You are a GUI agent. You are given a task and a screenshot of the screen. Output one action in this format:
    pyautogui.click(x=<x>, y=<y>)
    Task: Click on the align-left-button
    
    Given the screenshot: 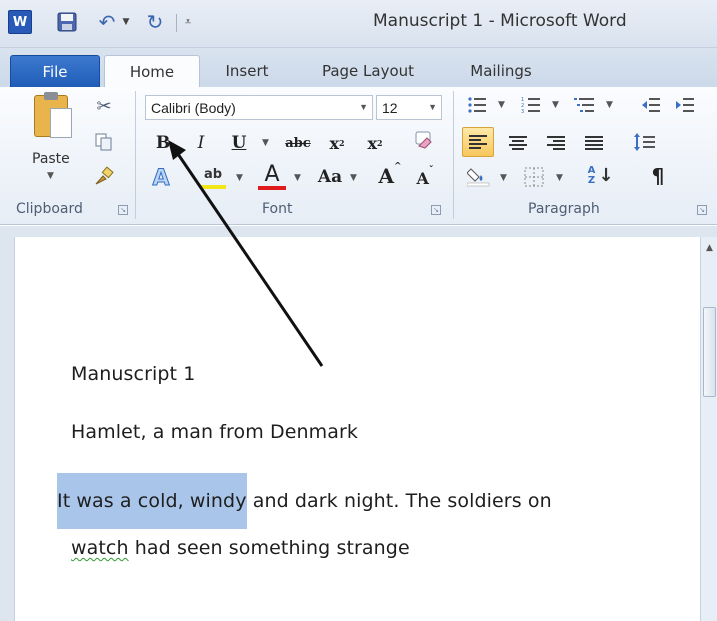 What is the action you would take?
    pyautogui.click(x=478, y=142)
    